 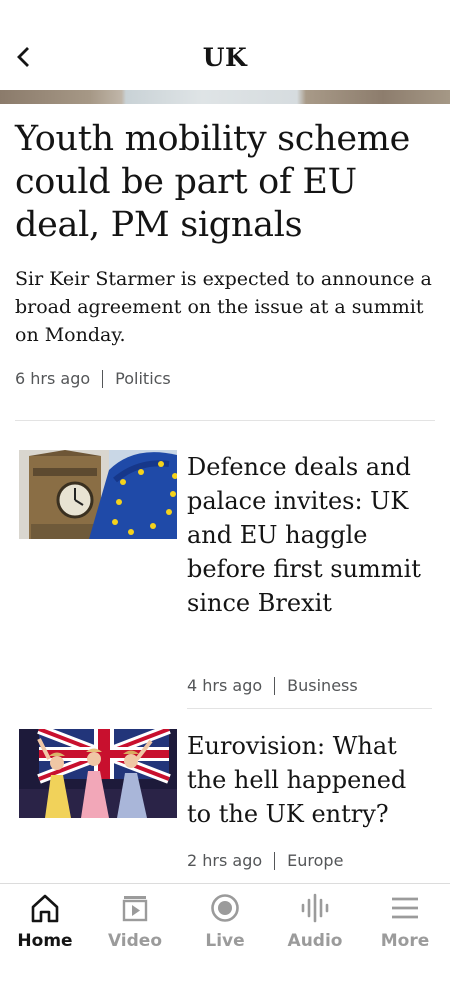 I want to click on story-meta: 2 hrs ago Europe, so click(x=265, y=860).